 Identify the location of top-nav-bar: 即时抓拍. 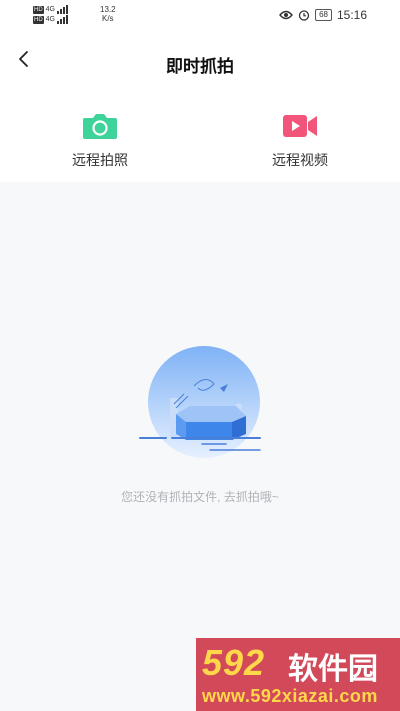
(200, 61).